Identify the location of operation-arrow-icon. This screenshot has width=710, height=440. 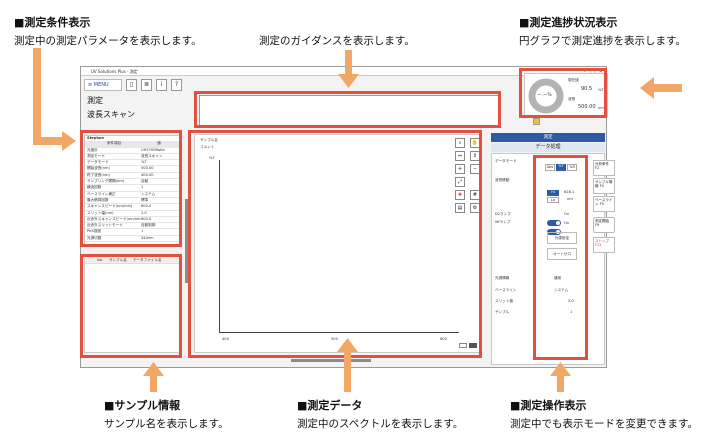
(560, 377).